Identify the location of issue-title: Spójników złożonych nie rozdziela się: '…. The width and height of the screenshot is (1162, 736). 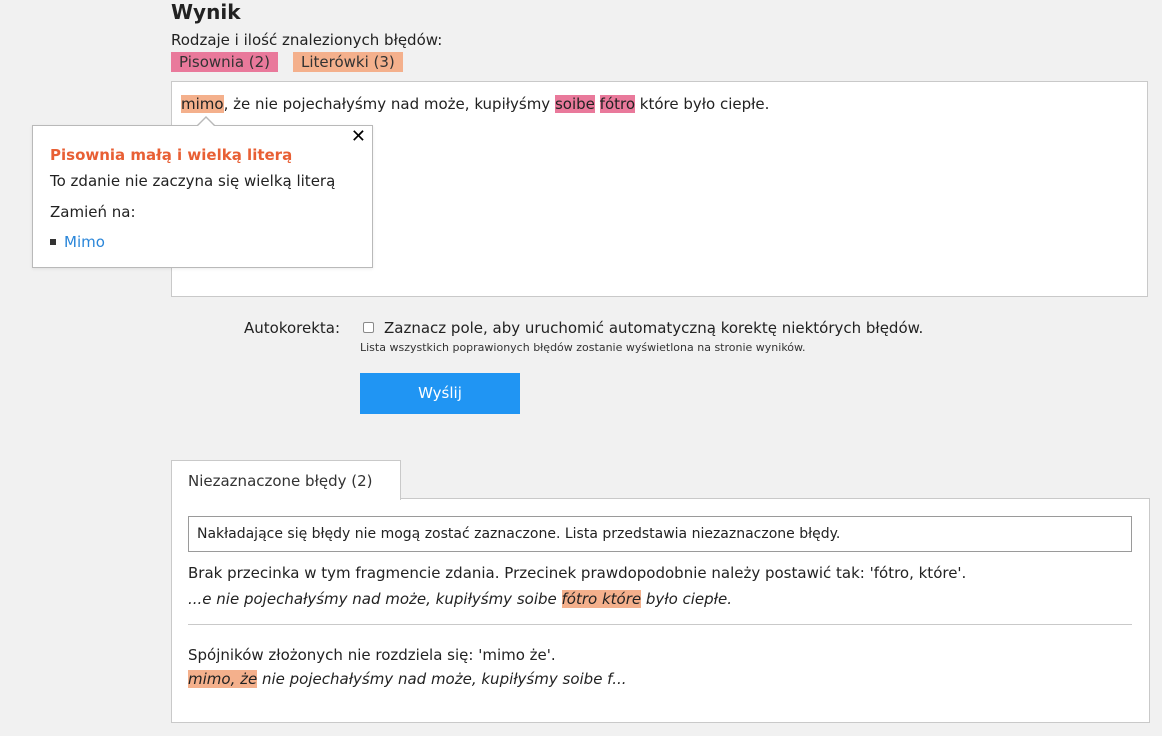
(372, 655).